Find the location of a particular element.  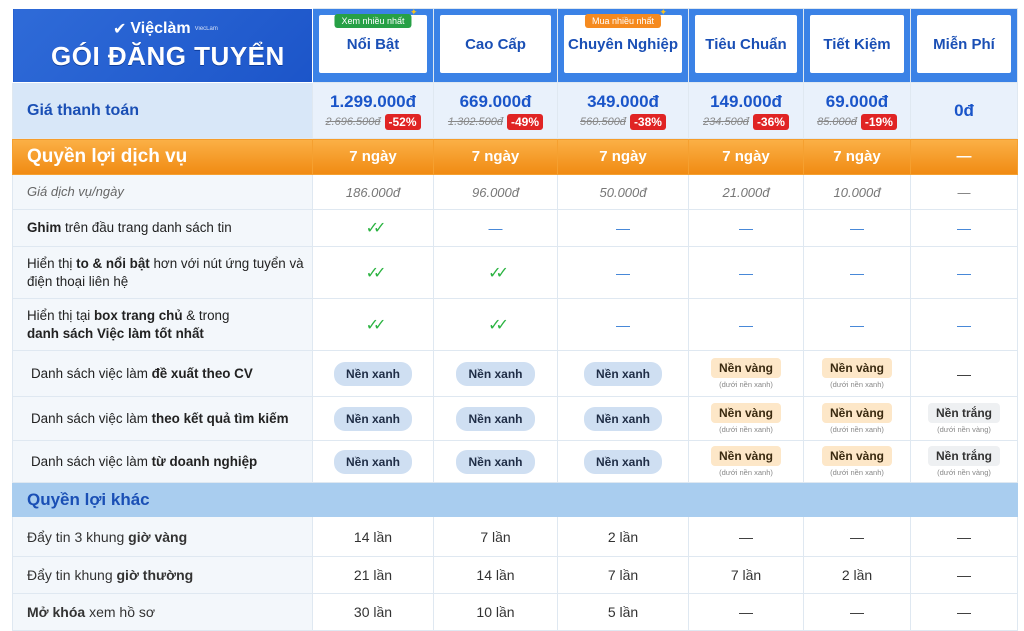

benefit-label: Đẩy tin khung giờ thường is located at coordinates (162, 575).